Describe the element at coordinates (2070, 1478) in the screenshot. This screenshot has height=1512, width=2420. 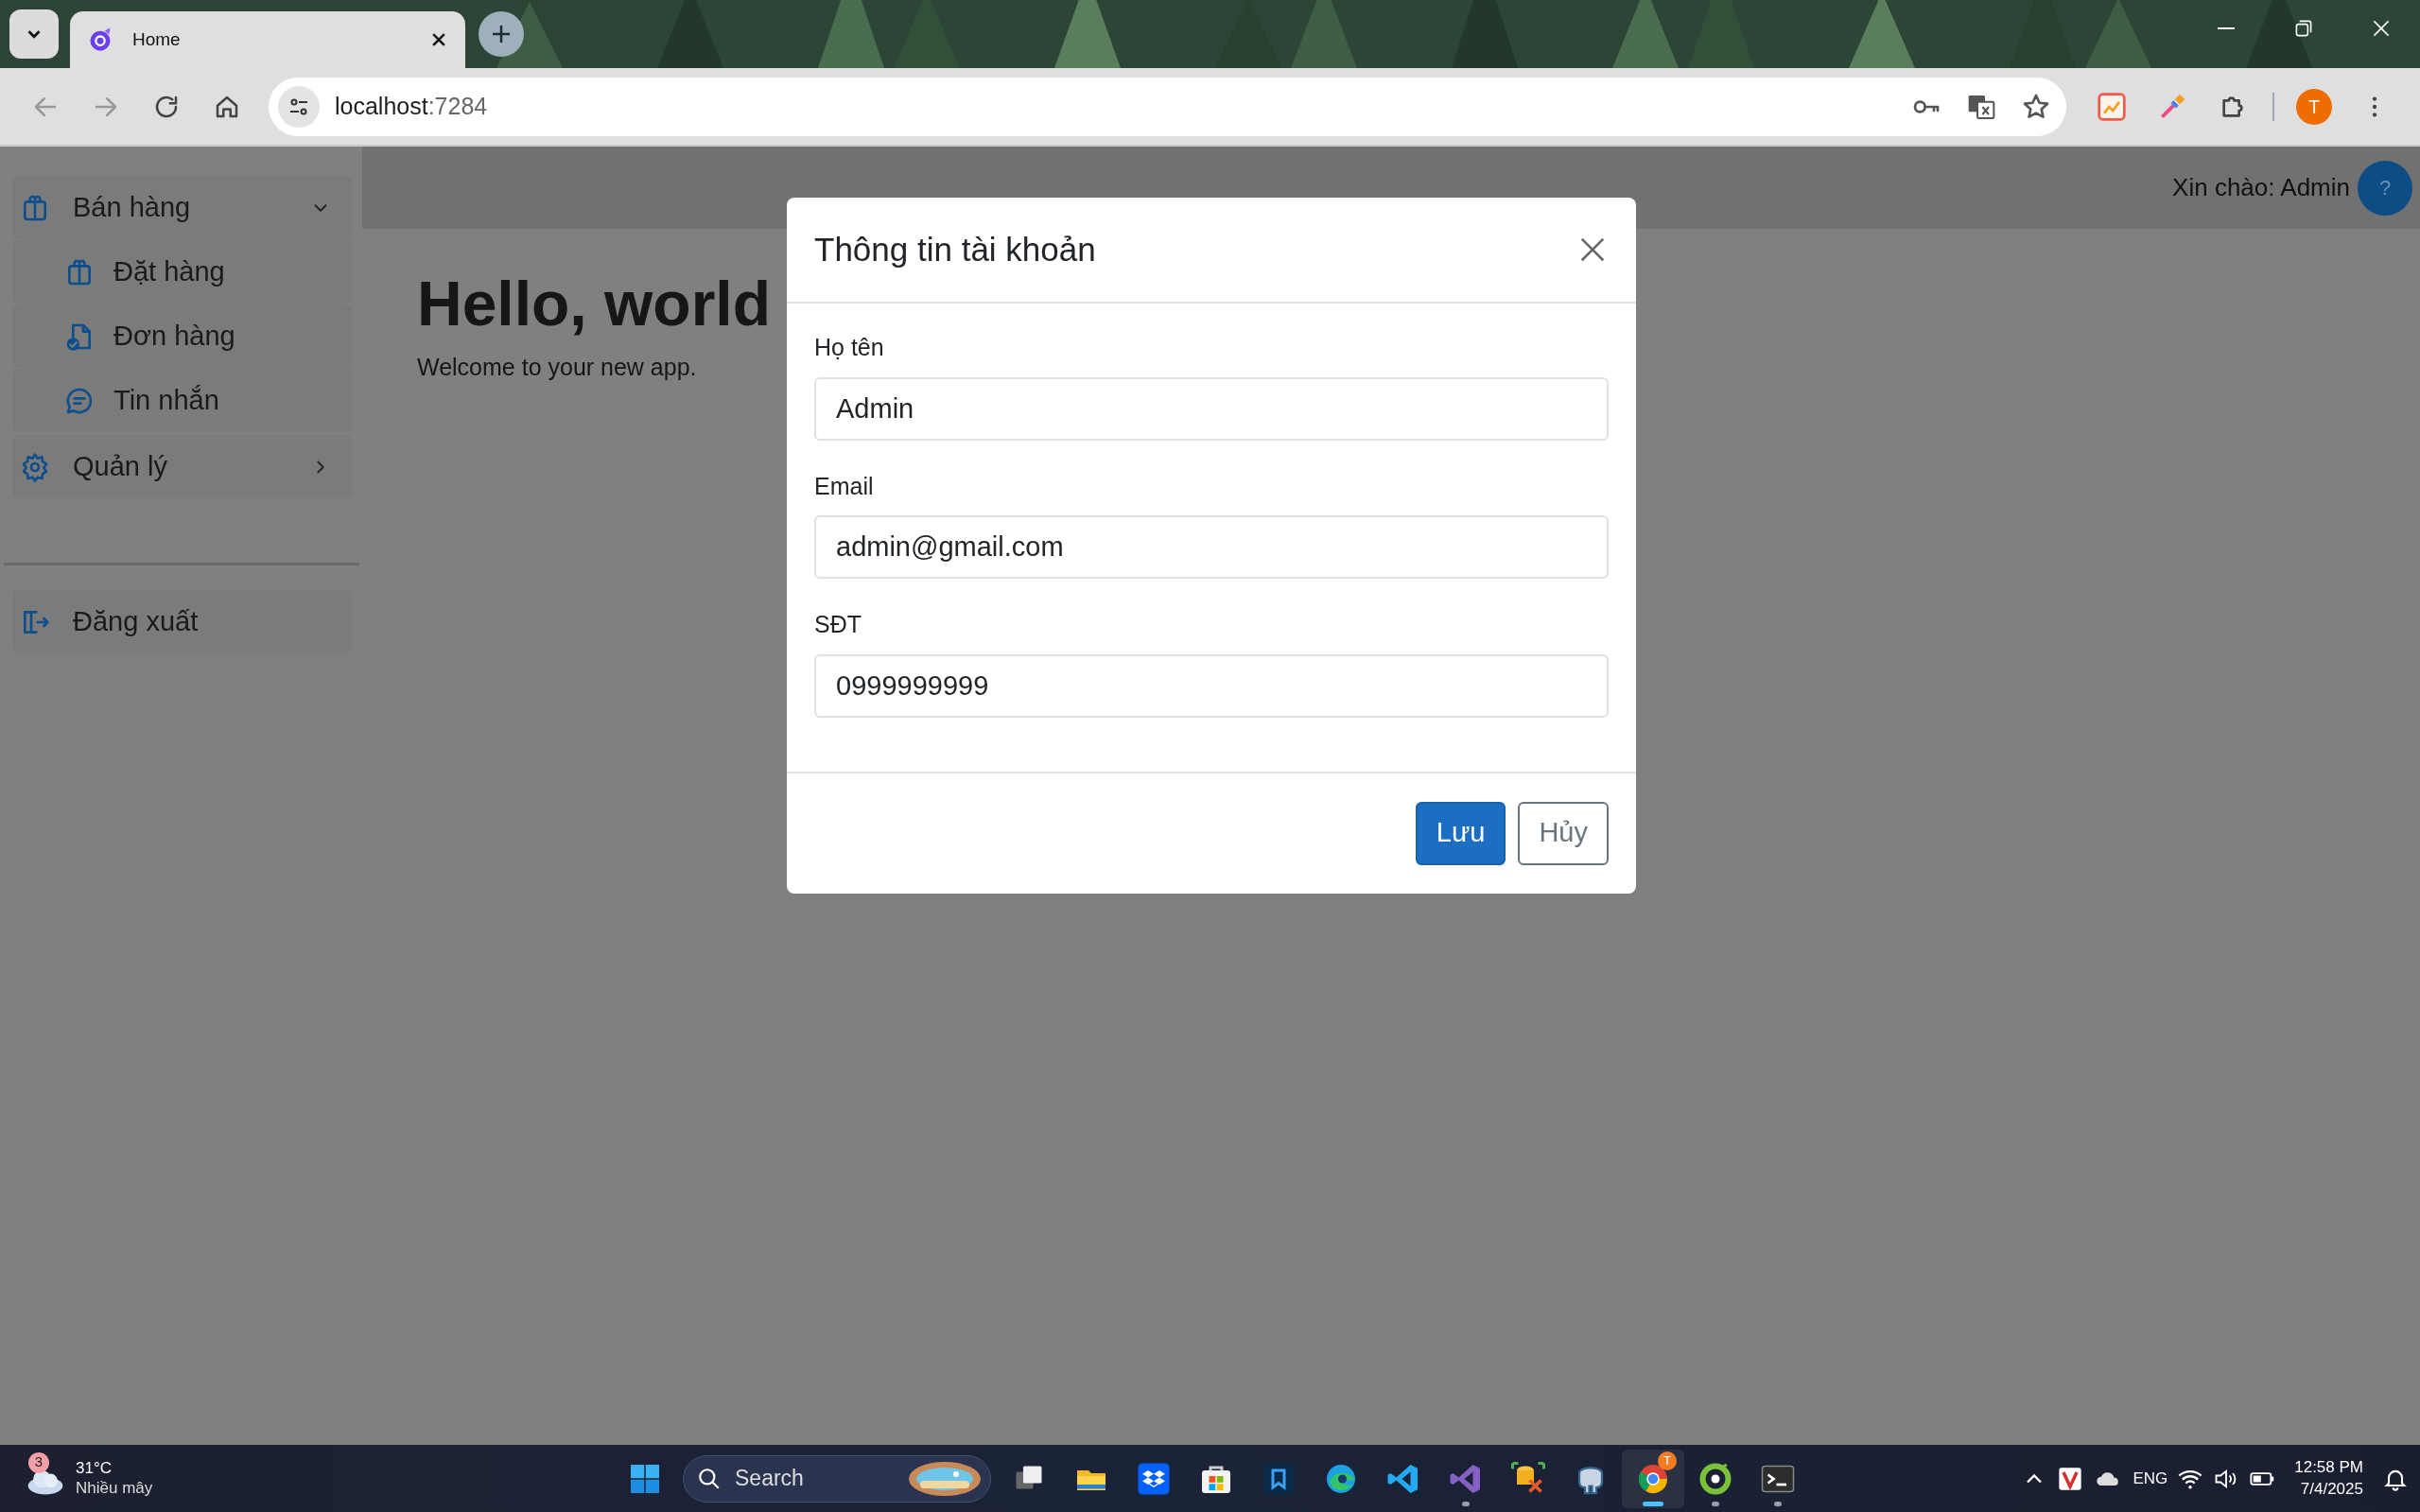
I see `v-app-icon` at that location.